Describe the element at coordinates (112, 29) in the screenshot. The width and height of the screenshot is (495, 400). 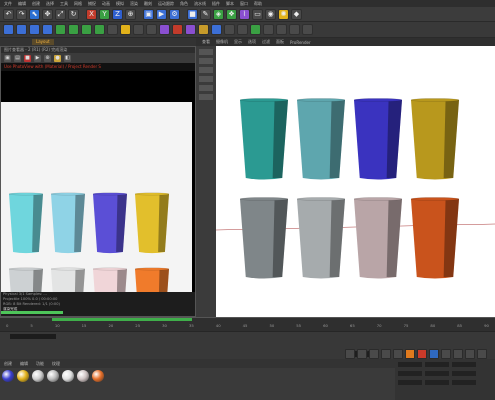
I see `camera-icon` at that location.